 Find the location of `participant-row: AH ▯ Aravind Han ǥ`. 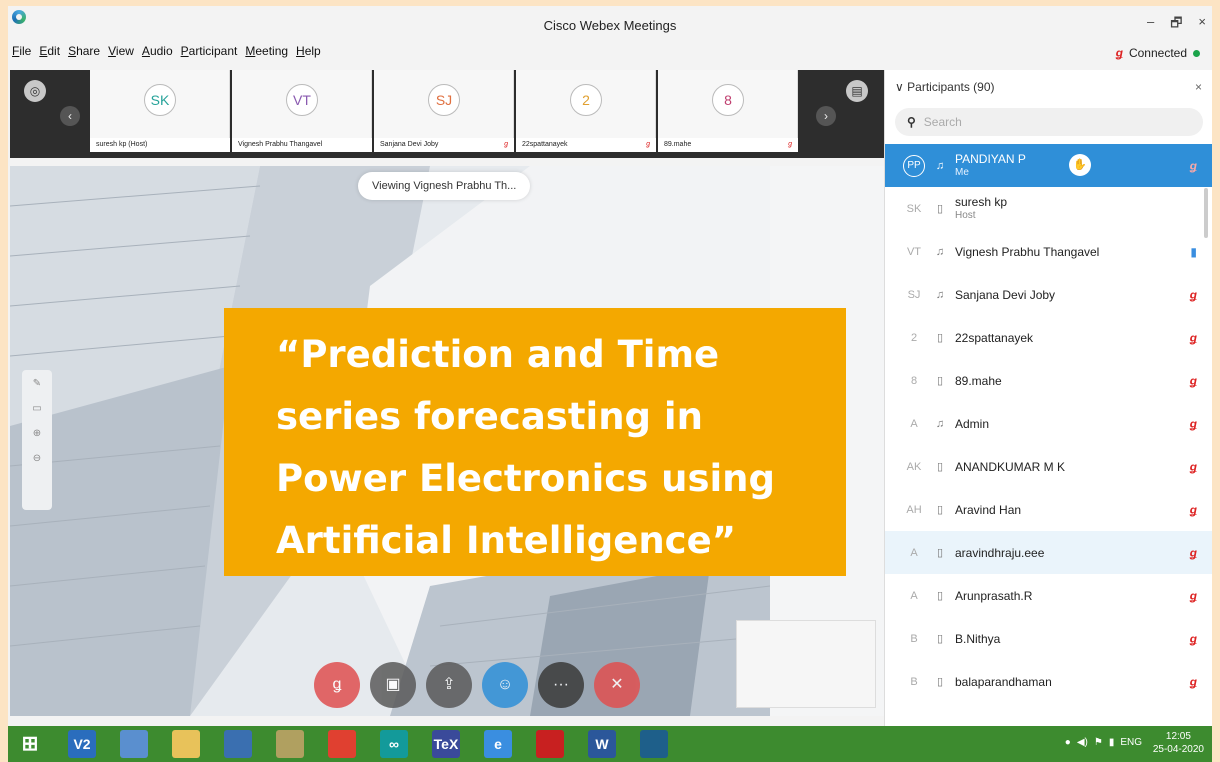

participant-row: AH ▯ Aravind Han ǥ is located at coordinates (1048, 509).